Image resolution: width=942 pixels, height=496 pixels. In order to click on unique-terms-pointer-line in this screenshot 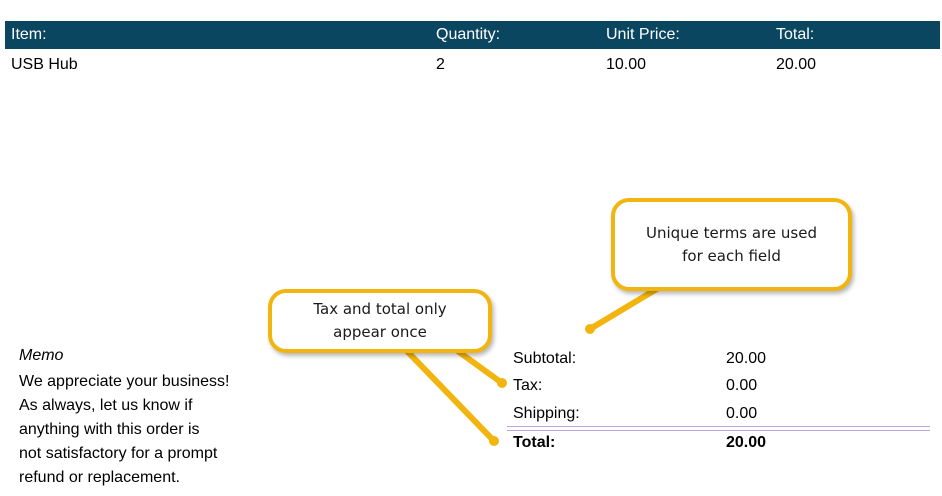, I will do `click(625, 308)`.